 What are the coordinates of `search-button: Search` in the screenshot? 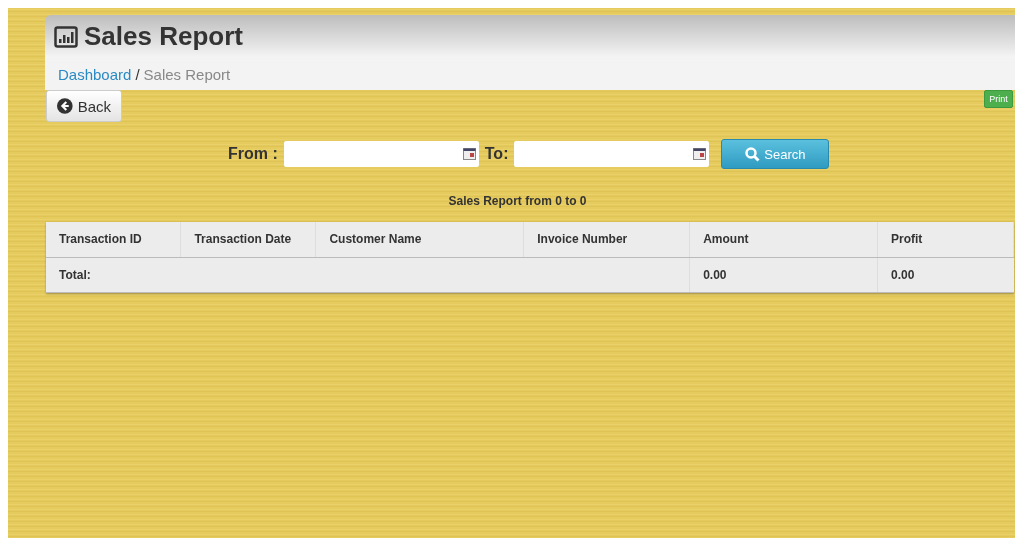 It's located at (775, 154).